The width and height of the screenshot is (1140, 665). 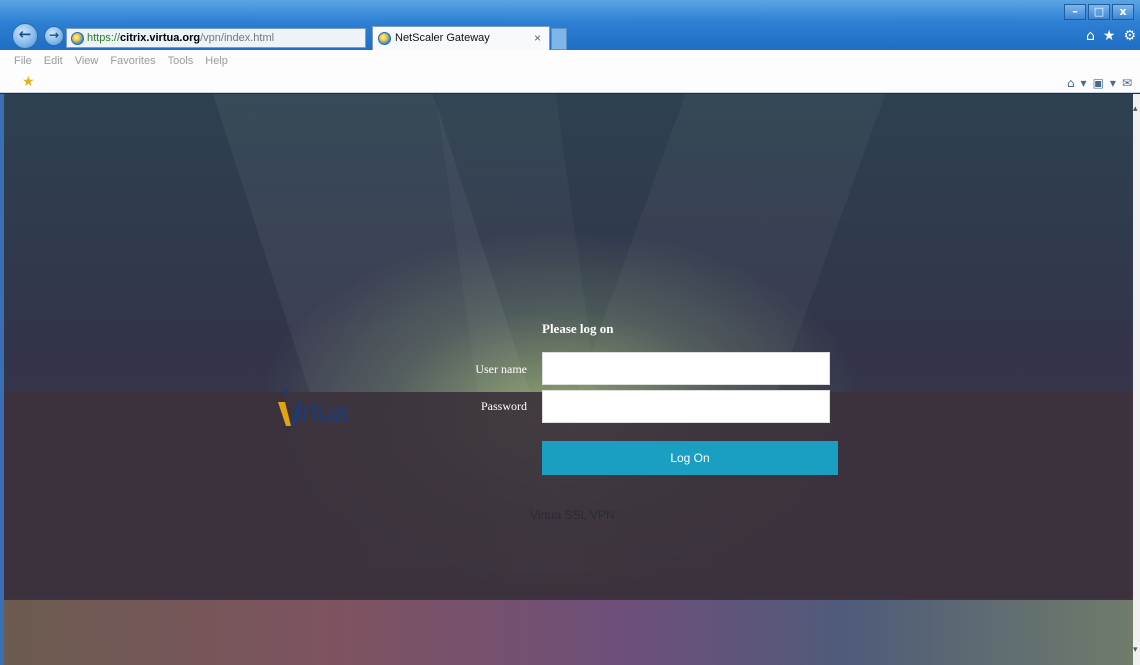 I want to click on tab-close-icon: ×, so click(x=537, y=38).